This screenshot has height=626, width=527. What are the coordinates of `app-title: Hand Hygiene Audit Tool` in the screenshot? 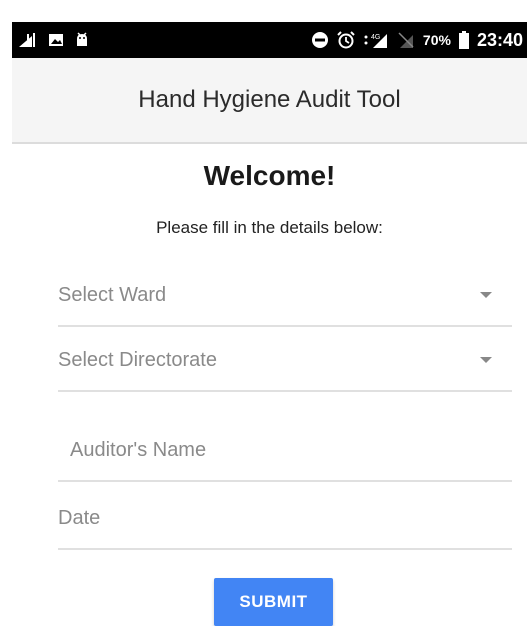 It's located at (269, 99).